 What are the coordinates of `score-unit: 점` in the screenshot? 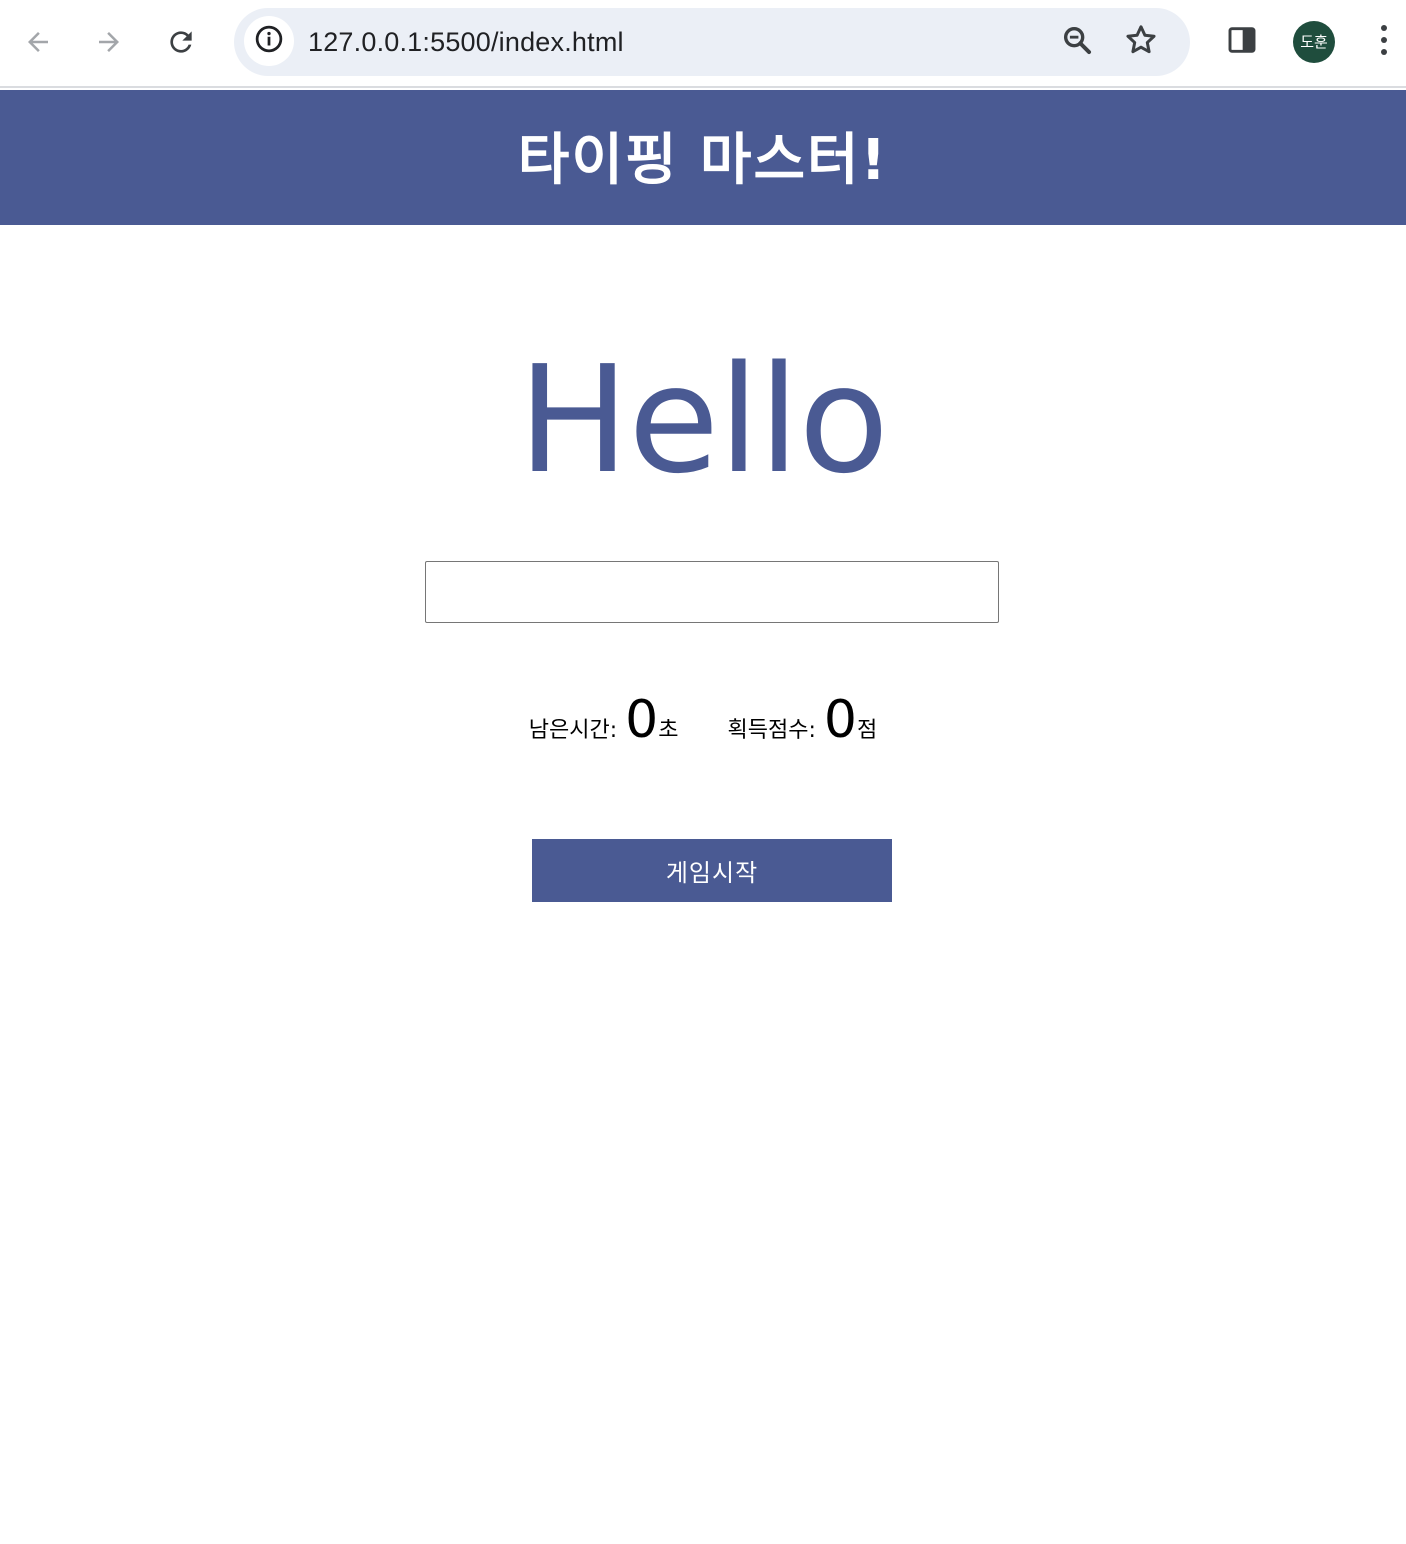 It's located at (867, 730).